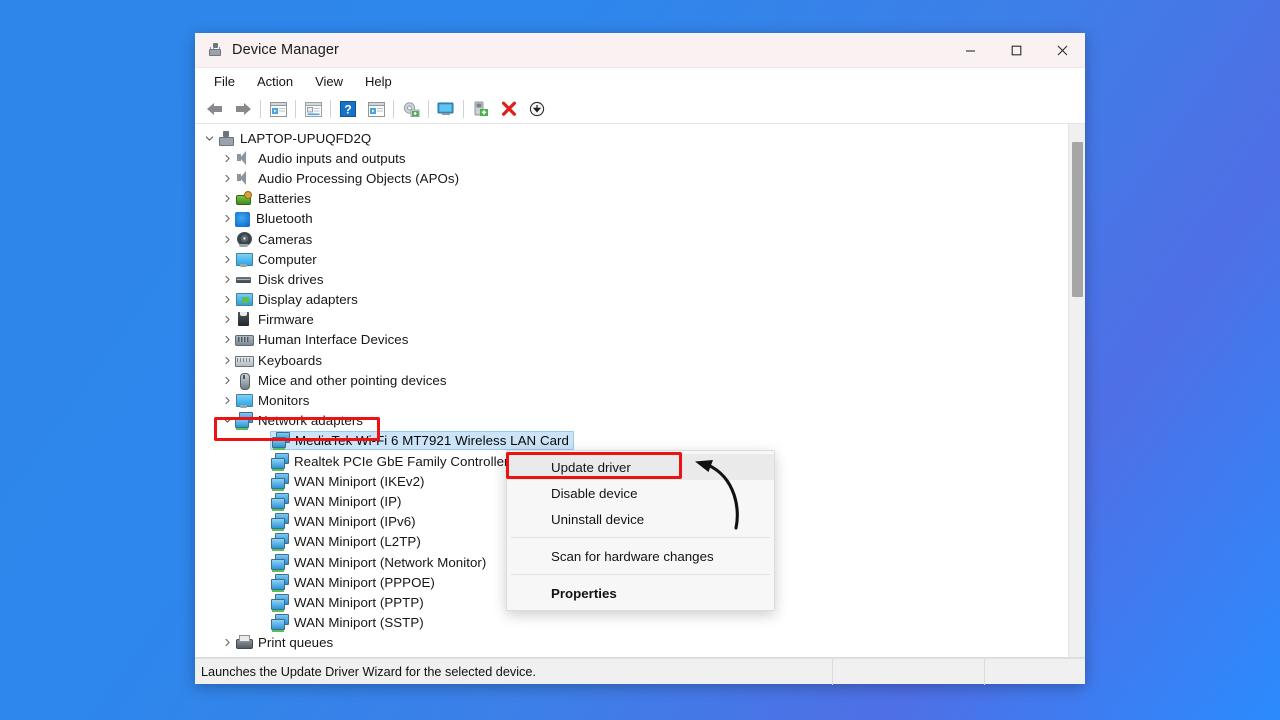  What do you see at coordinates (296, 643) in the screenshot?
I see `tree-item-label: Print queues` at bounding box center [296, 643].